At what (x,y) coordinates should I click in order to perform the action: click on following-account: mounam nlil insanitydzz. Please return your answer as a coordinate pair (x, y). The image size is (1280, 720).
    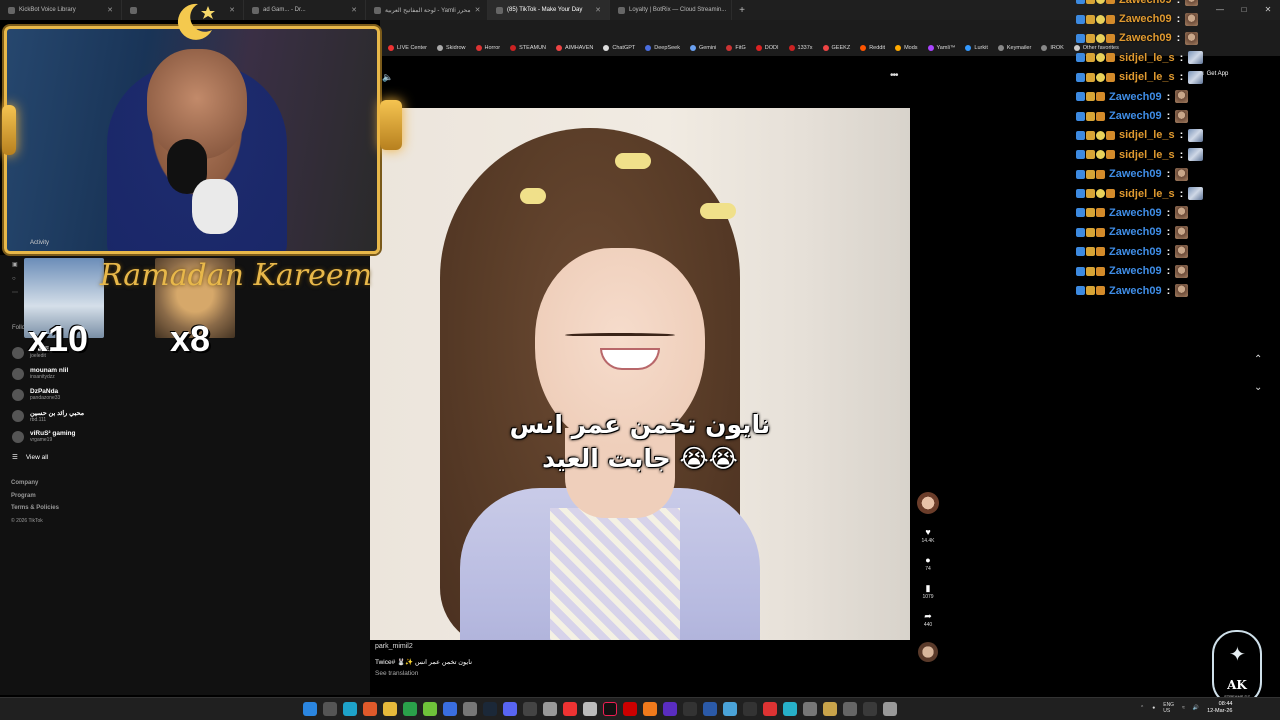
    Looking at the image, I should click on (112, 373).